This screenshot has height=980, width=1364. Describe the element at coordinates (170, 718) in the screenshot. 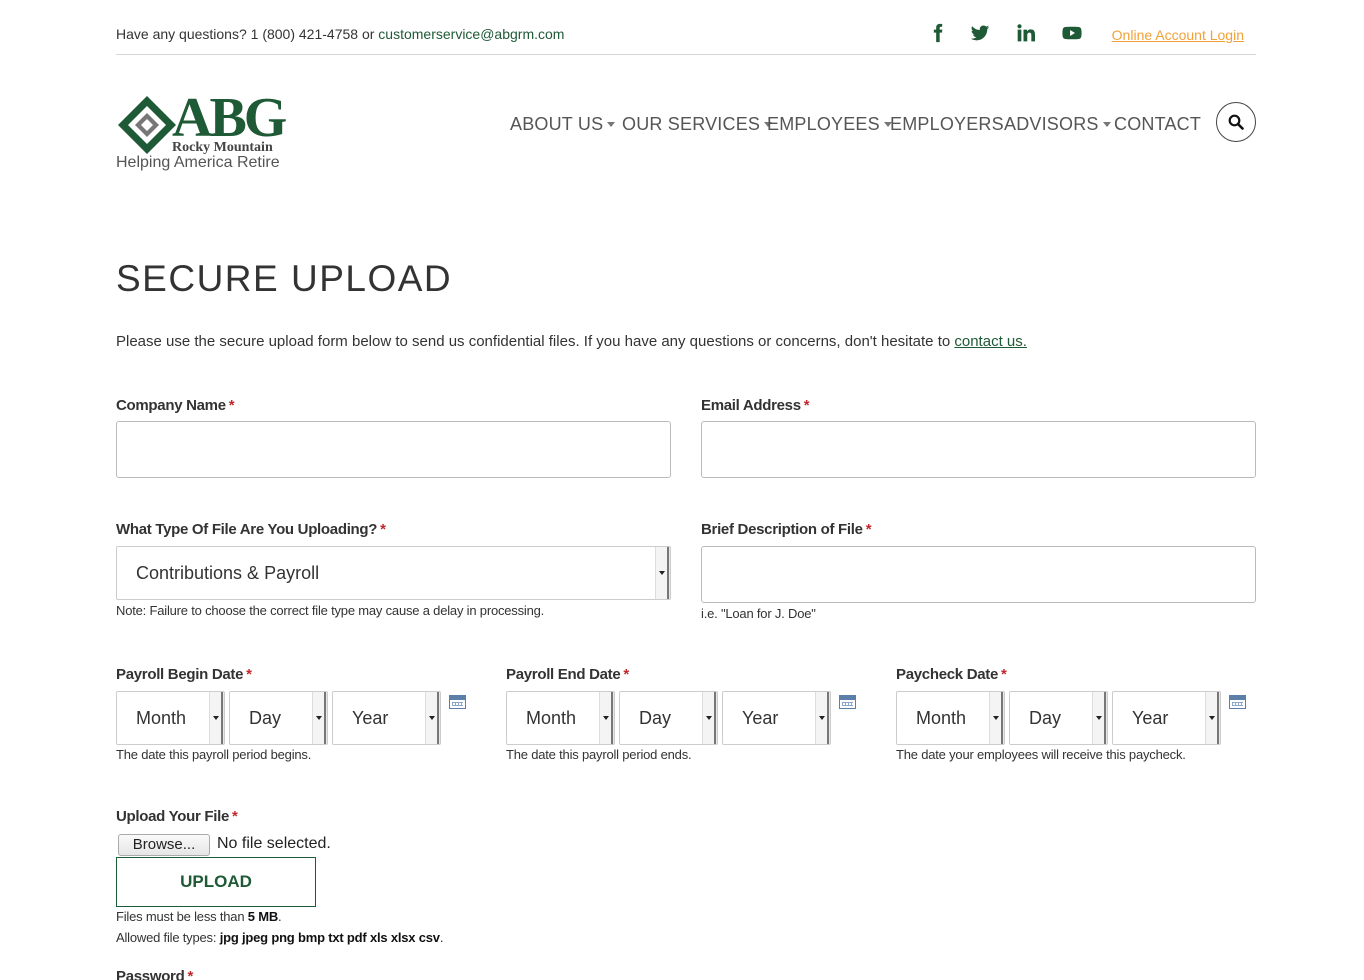

I see `payroll-begin-month-select: Month` at that location.